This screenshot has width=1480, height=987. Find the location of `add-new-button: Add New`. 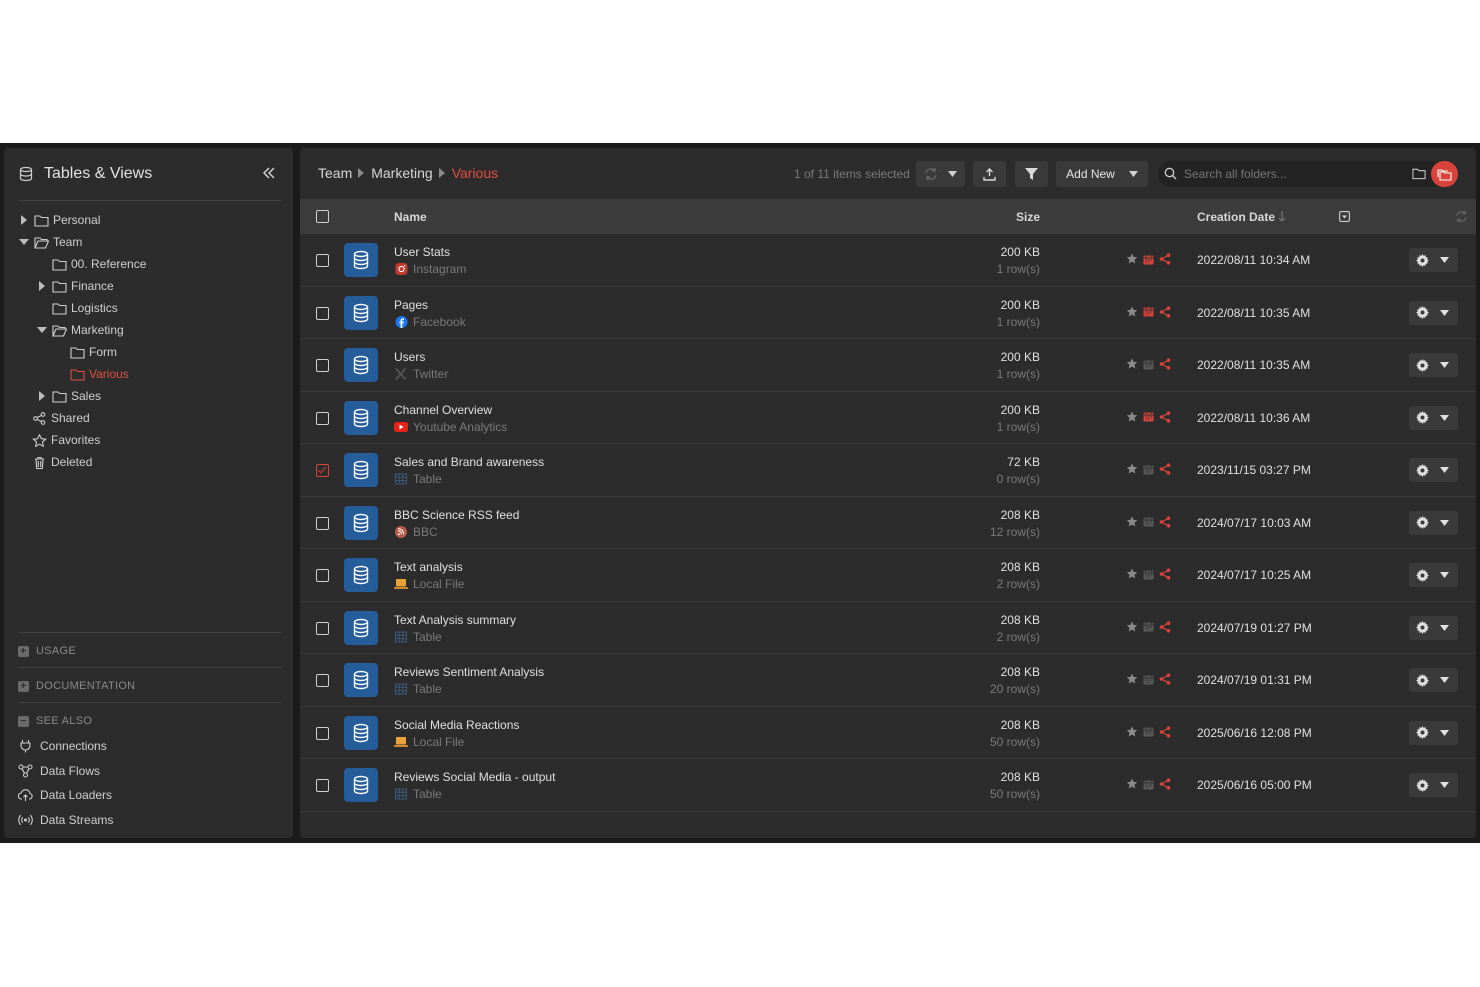

add-new-button: Add New is located at coordinates (1102, 174).